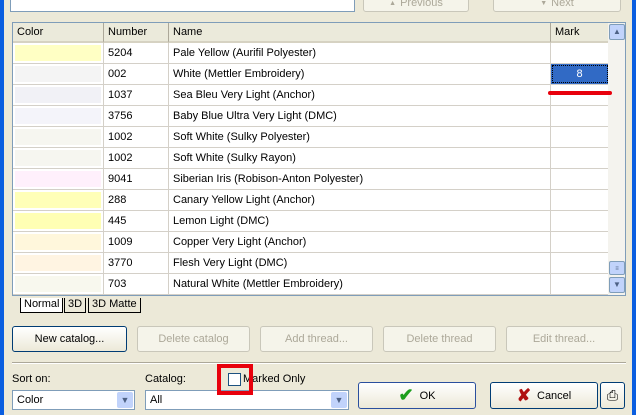 The image size is (636, 415). I want to click on table-row: 1009 Copper Very Light (Anchor), so click(311, 242).